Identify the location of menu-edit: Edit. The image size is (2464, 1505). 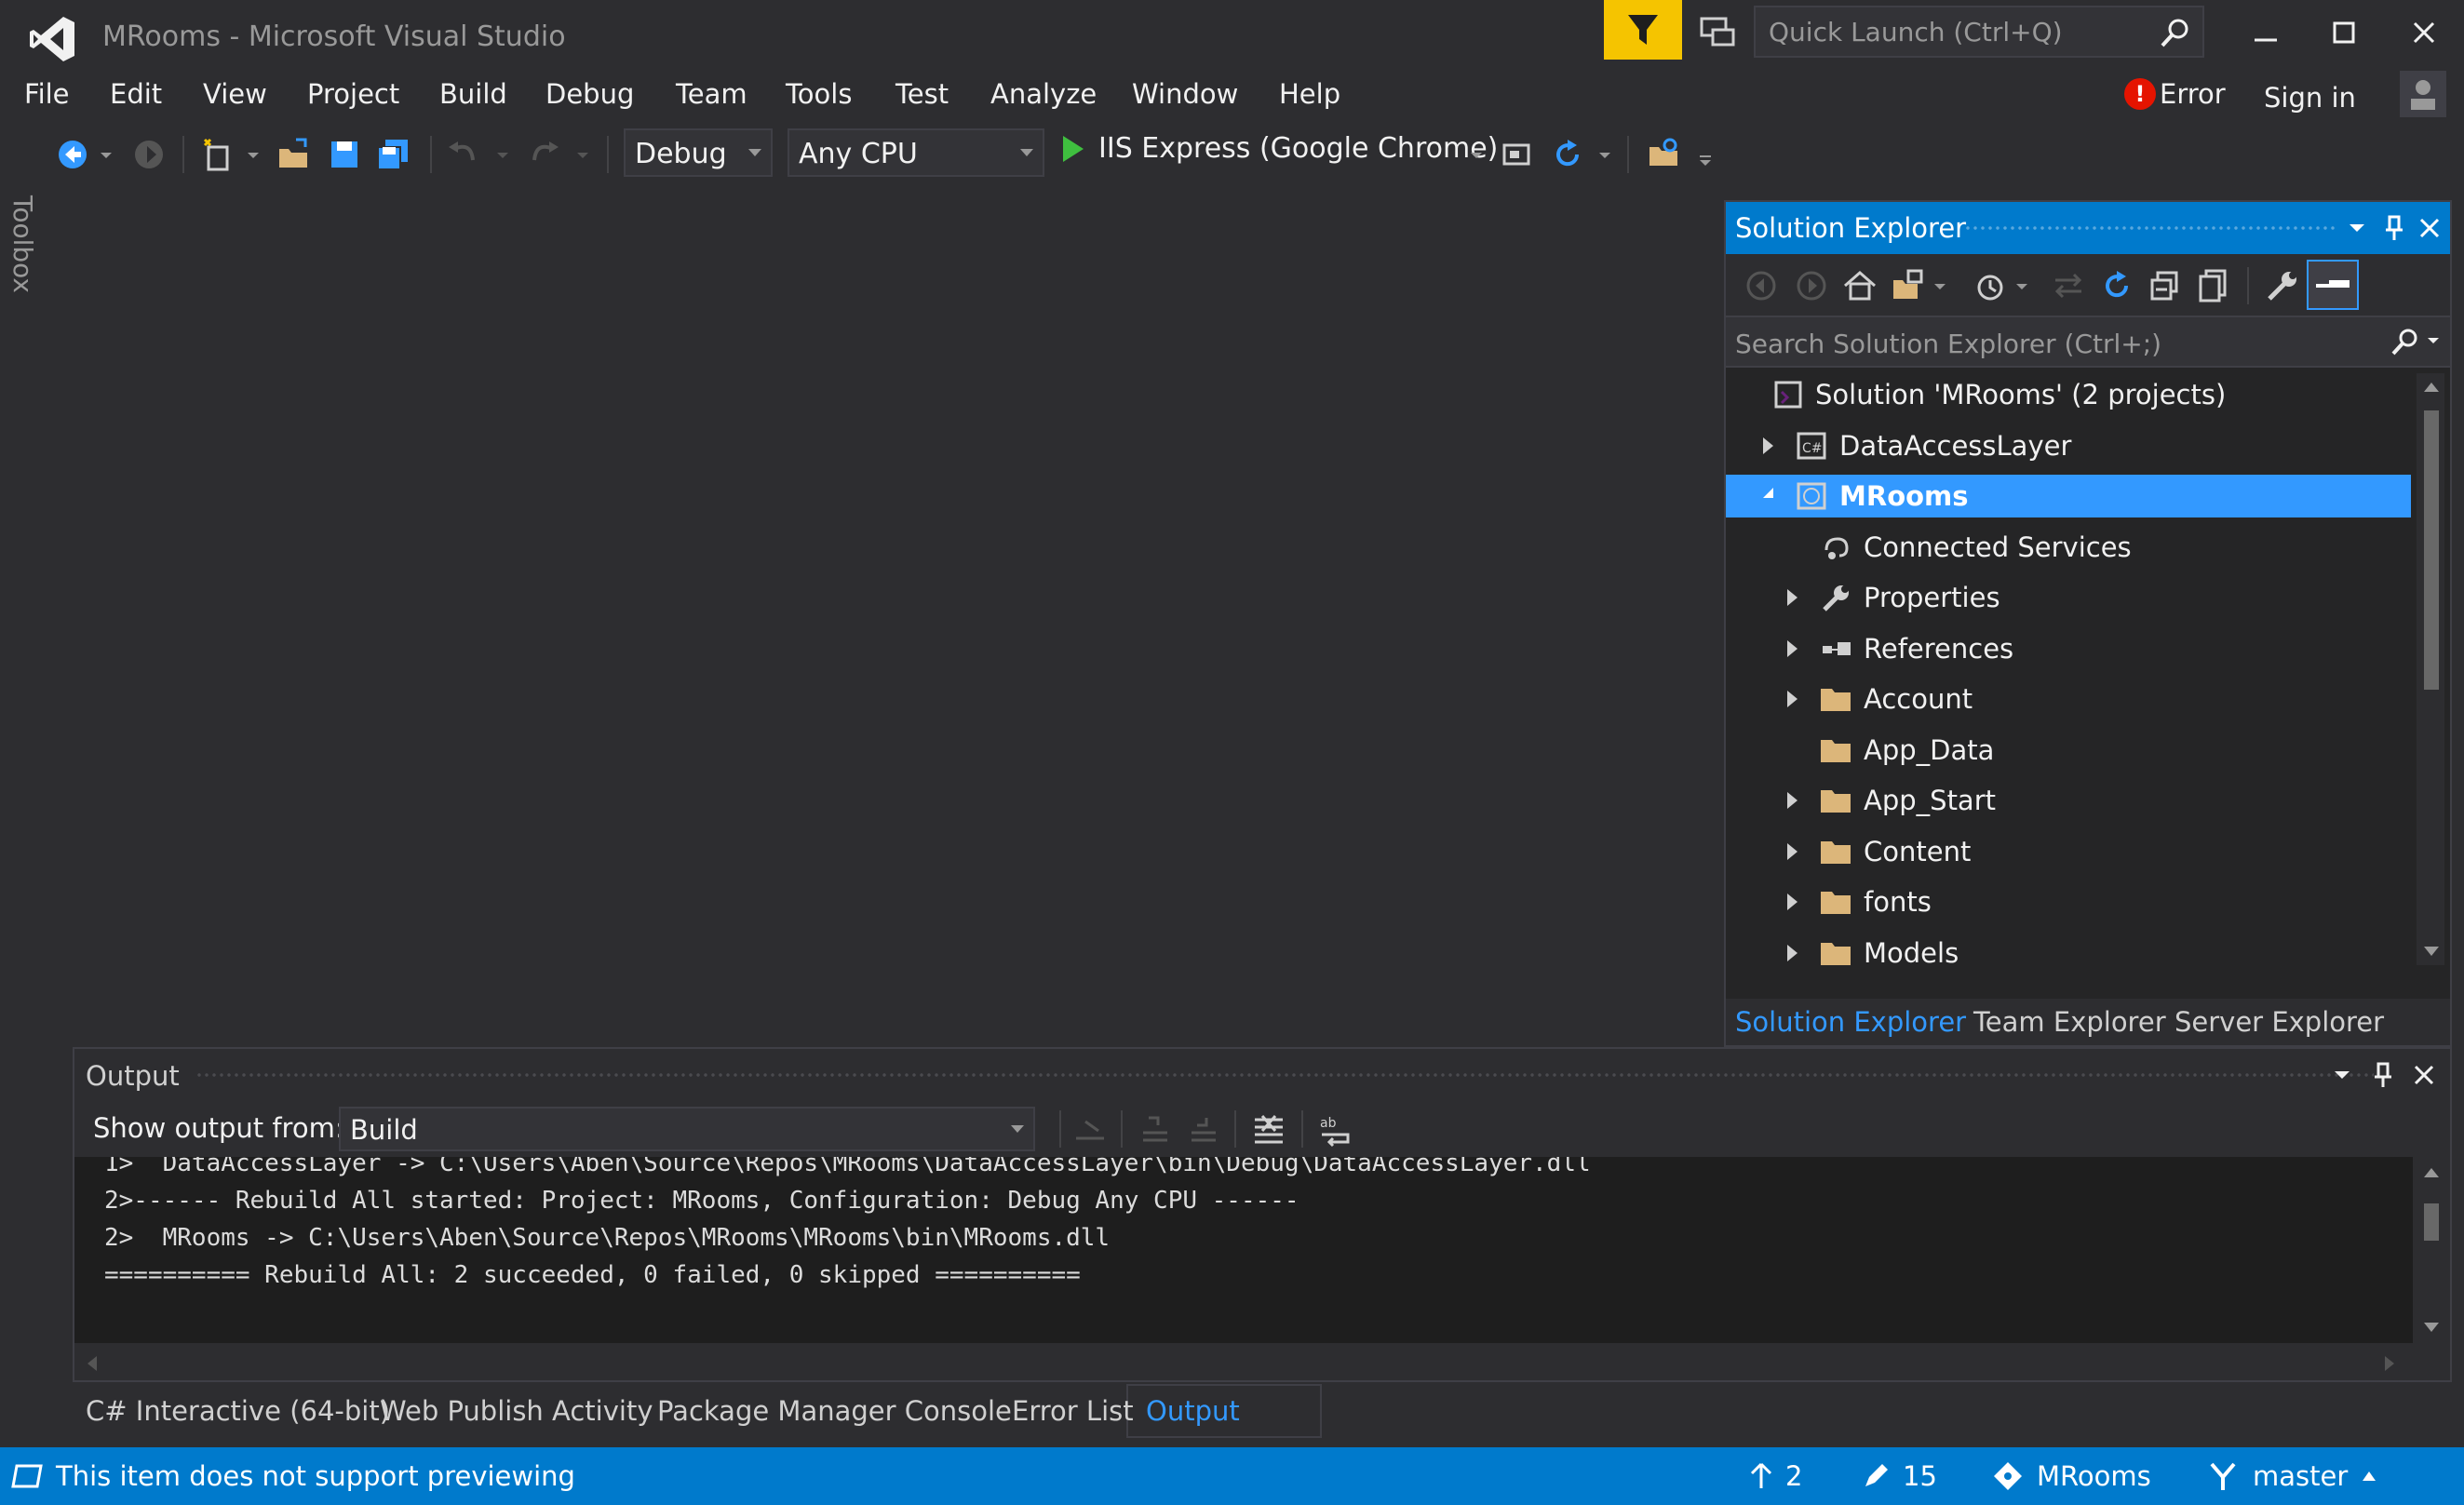
(136, 94).